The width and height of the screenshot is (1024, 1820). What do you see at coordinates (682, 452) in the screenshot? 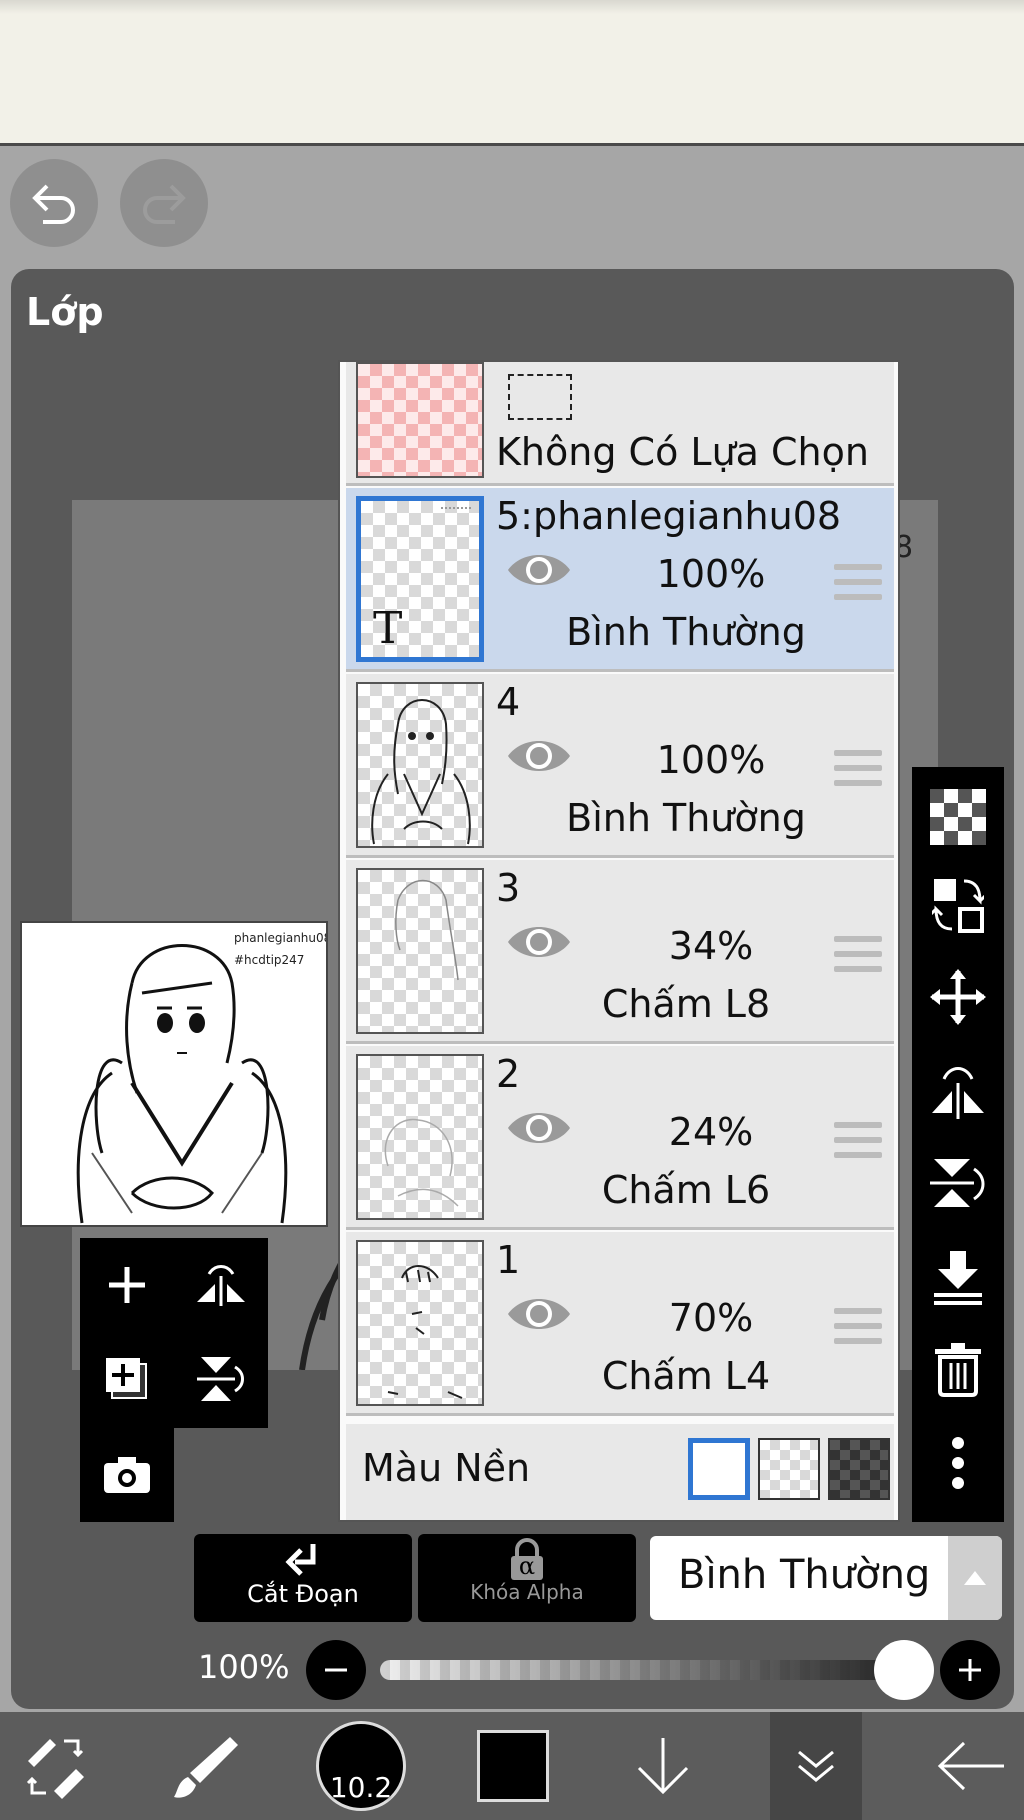
I see `selection-label: Không Có Lựa Chọn` at bounding box center [682, 452].